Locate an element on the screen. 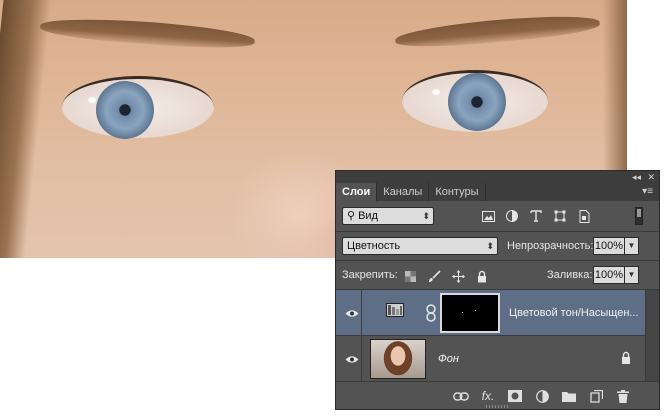  panel-bottom-toolbar: fx. is located at coordinates (497, 395).